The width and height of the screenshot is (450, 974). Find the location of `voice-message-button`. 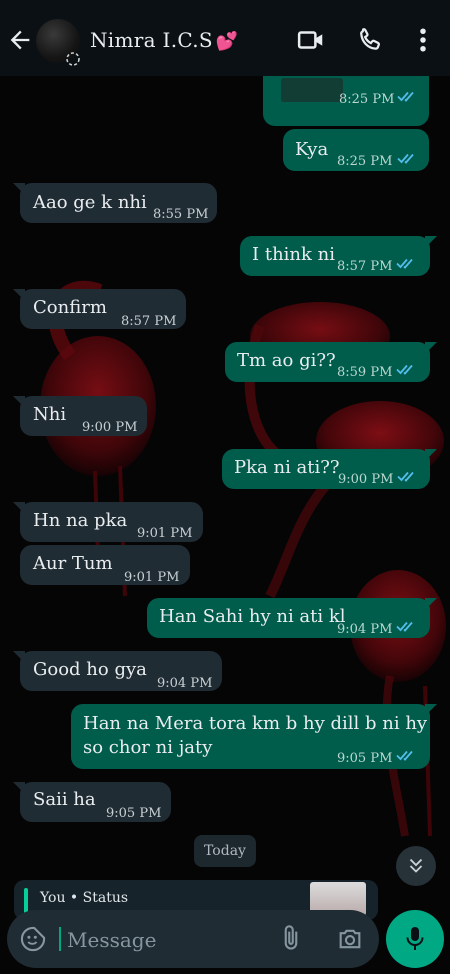

voice-message-button is located at coordinates (415, 939).